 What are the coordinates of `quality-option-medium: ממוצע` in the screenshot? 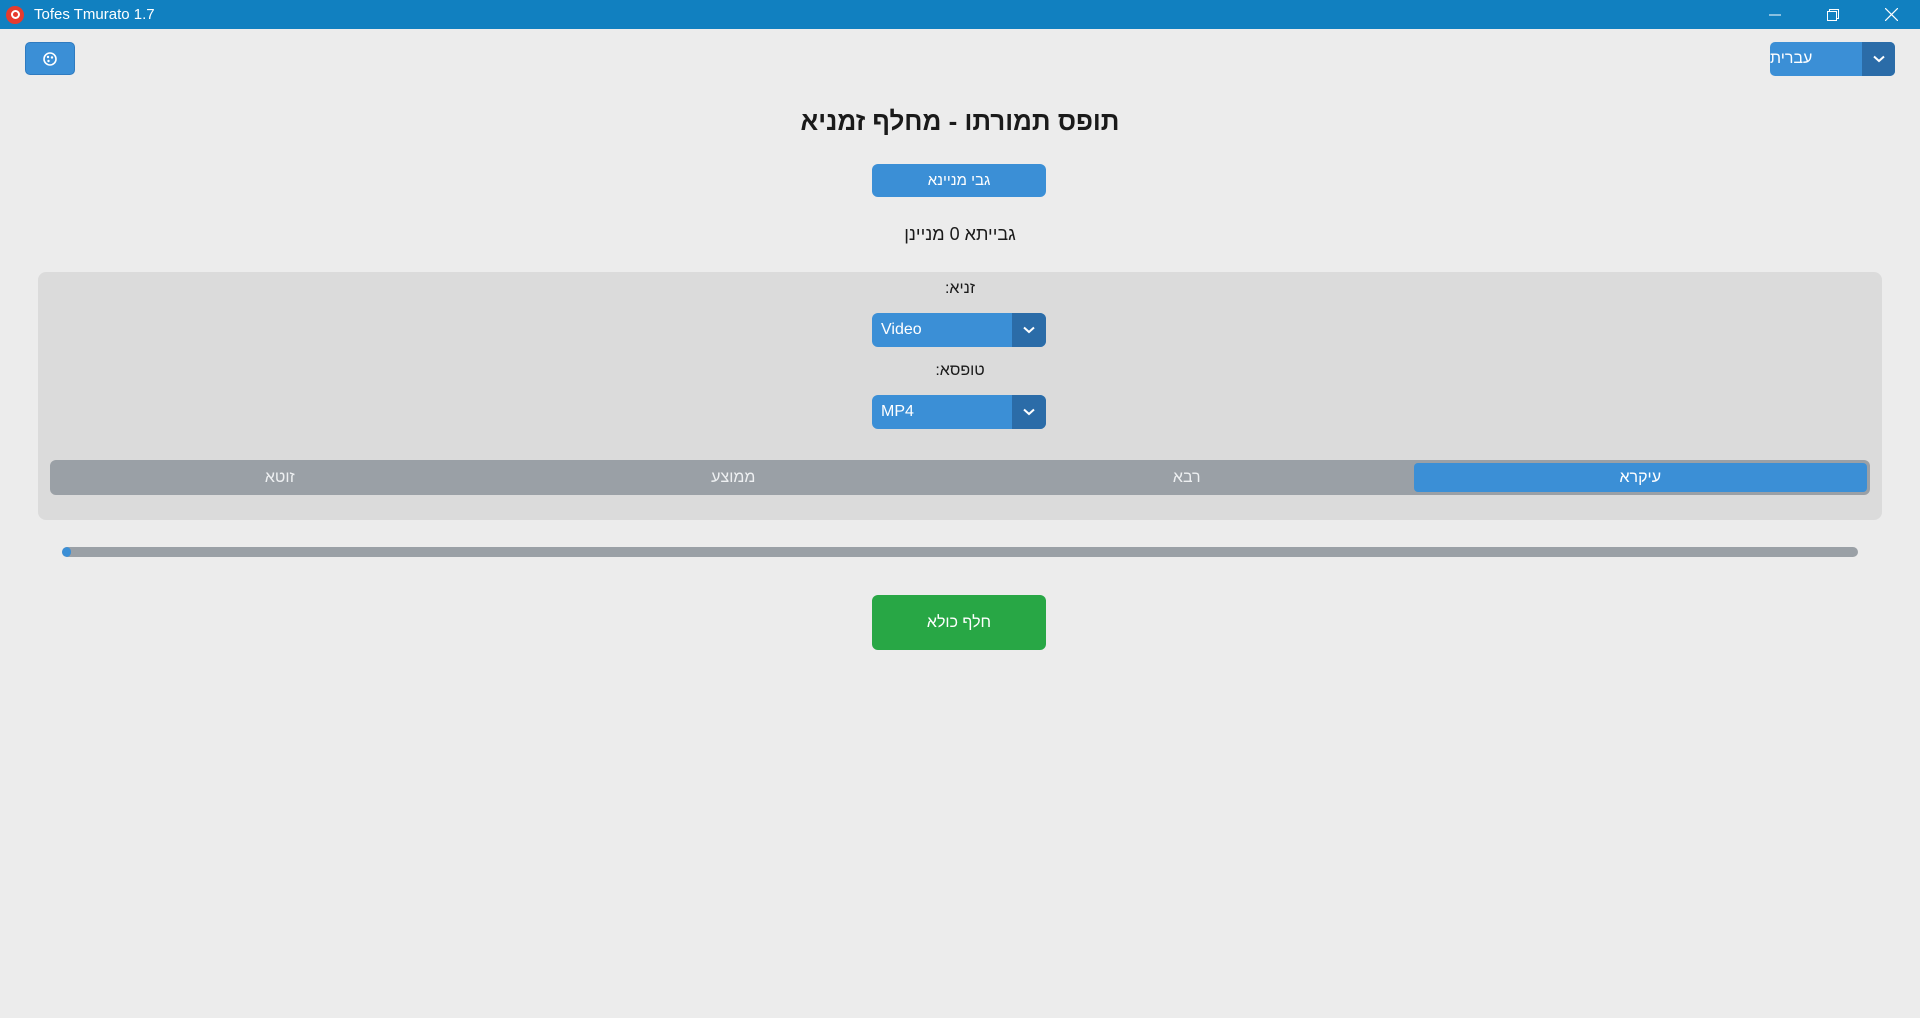 It's located at (734, 477).